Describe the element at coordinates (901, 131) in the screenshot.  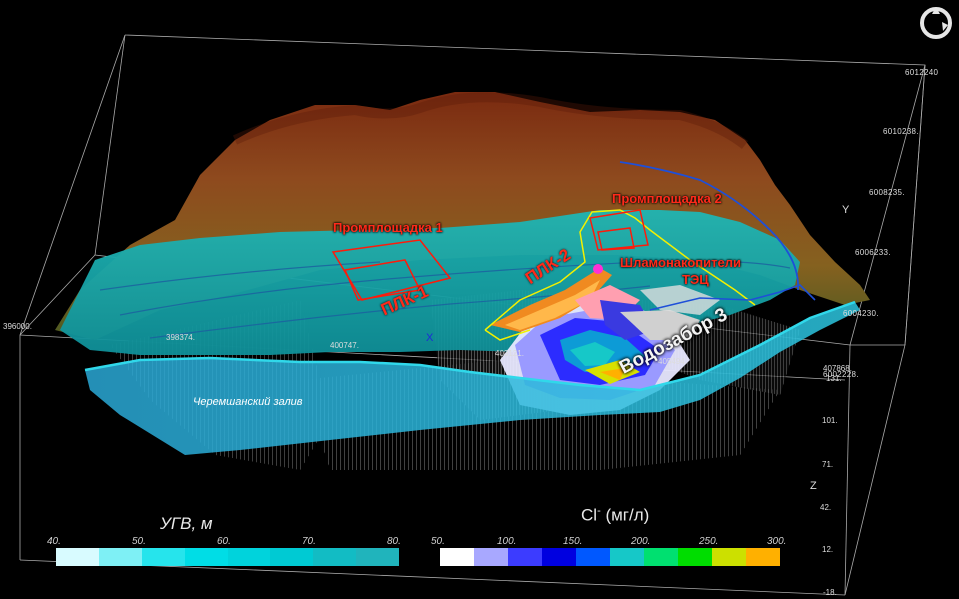
I see `y-tick-2: 6010238.` at that location.